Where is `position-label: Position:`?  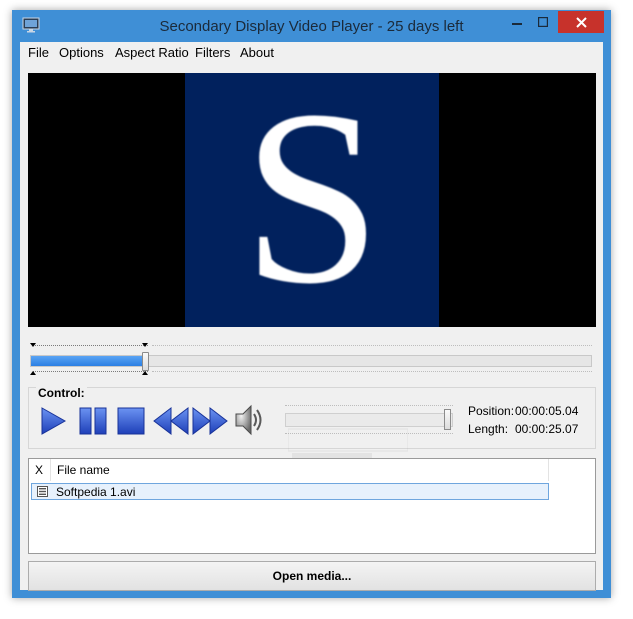 position-label: Position: is located at coordinates (491, 411).